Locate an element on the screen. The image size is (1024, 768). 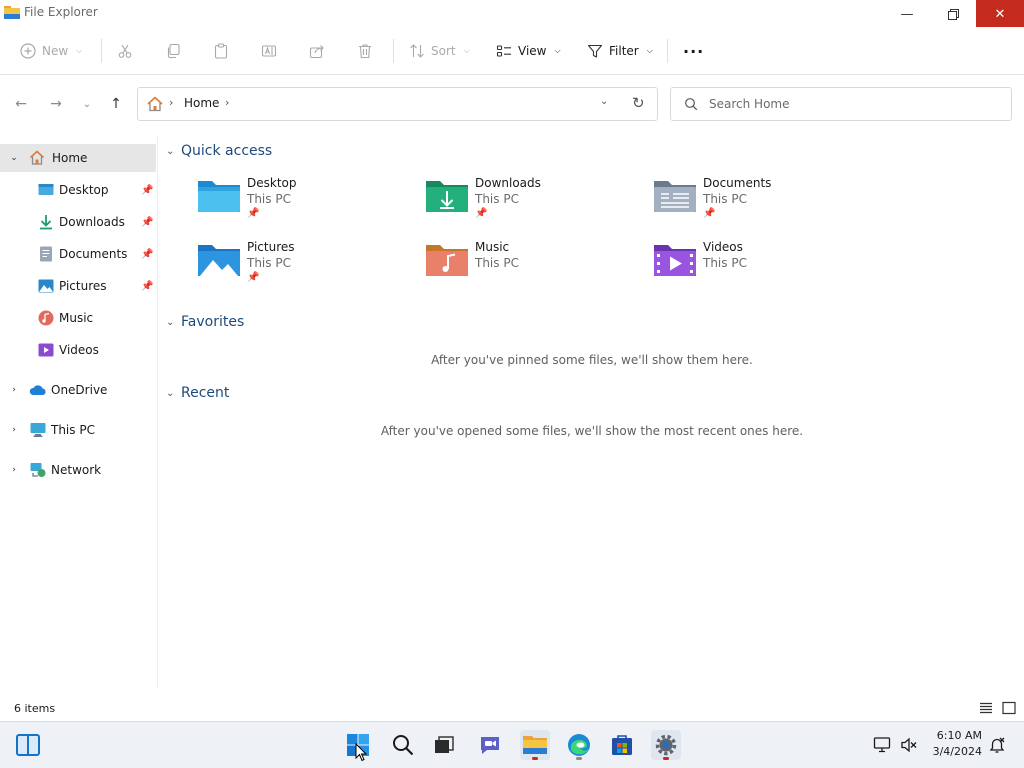
quick-access-header: ⌄ Quick access is located at coordinates (219, 151).